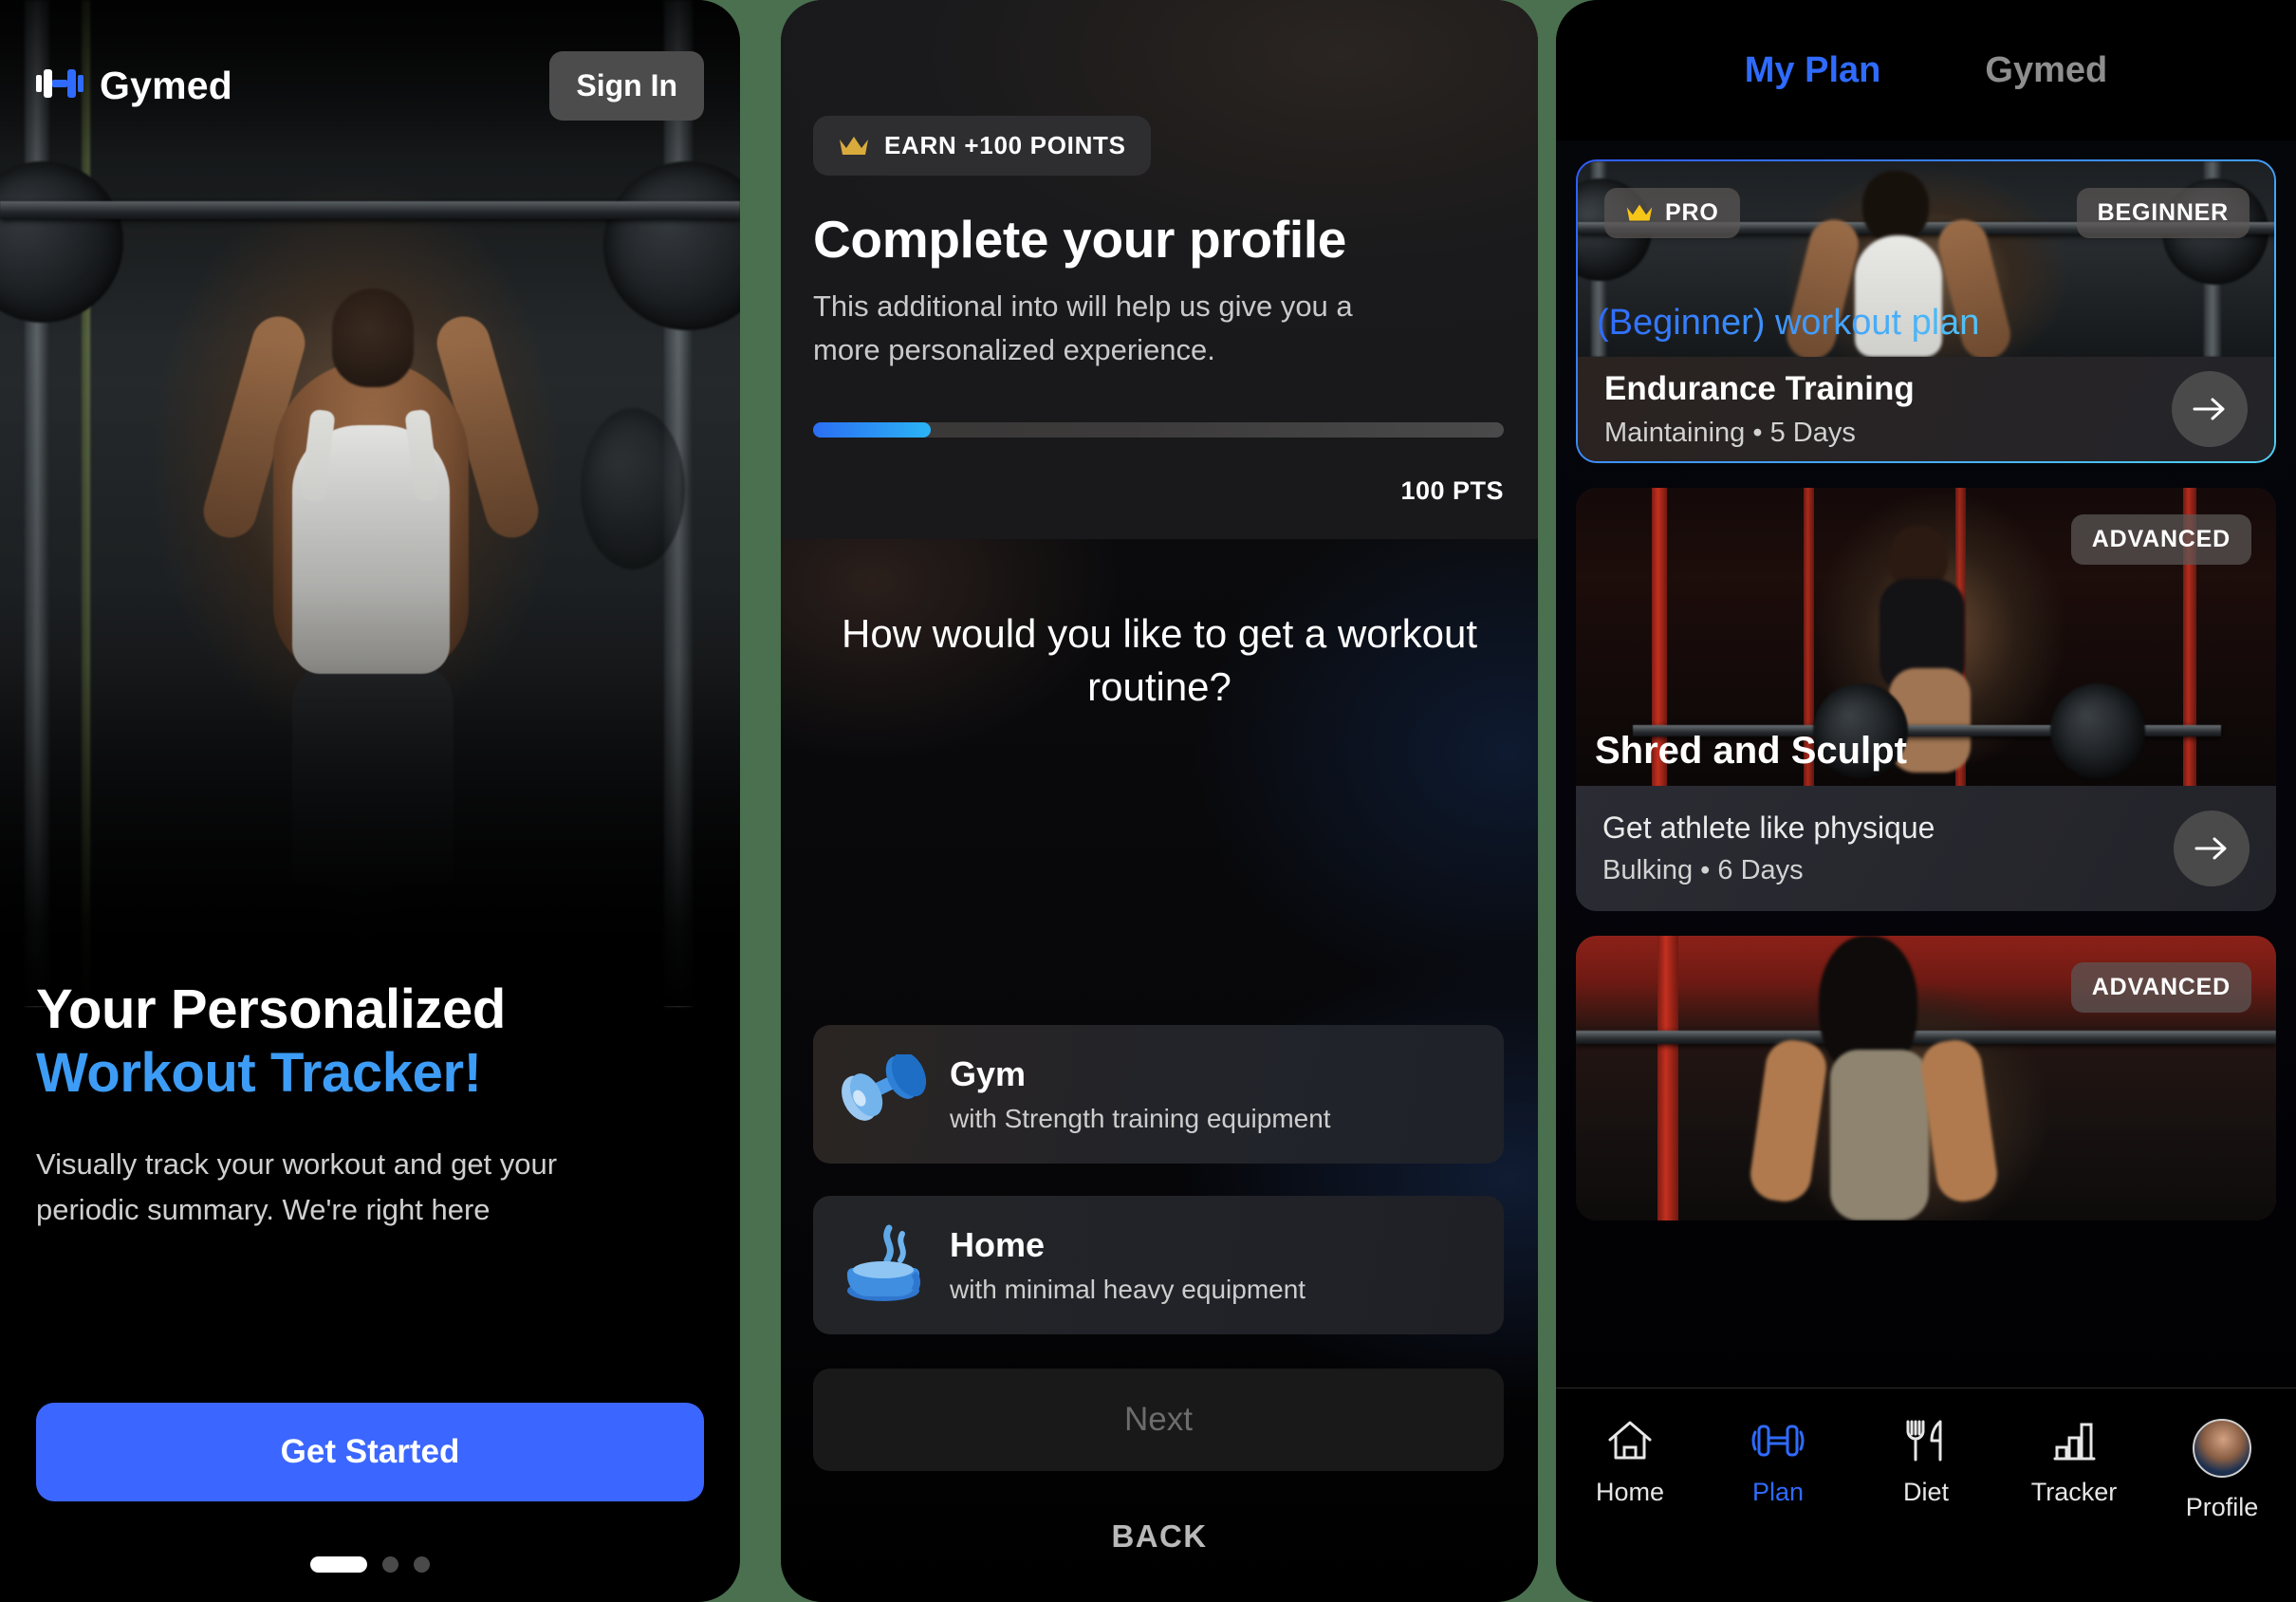  I want to click on chart-icon, so click(2074, 1442).